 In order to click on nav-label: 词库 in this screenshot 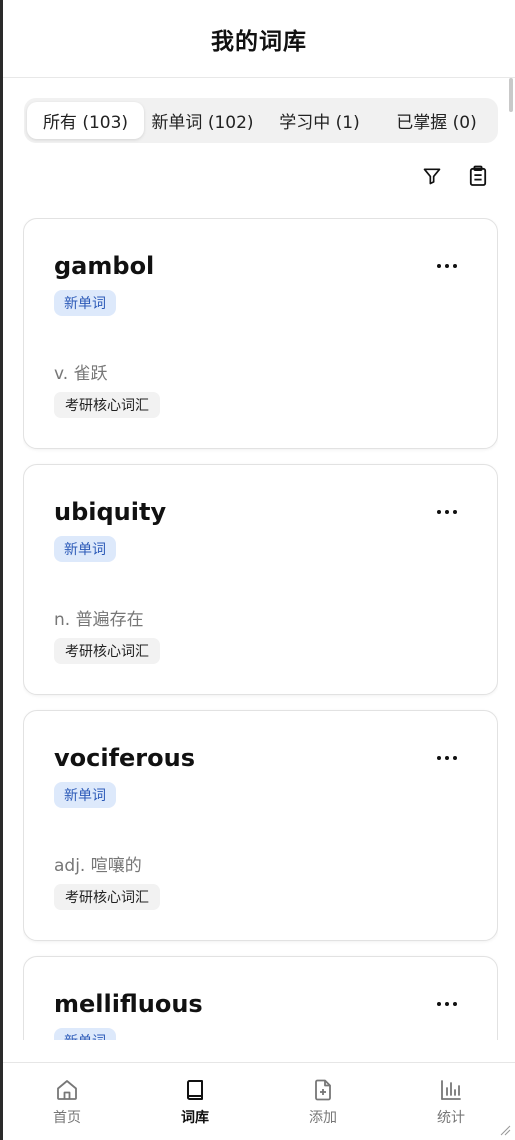, I will do `click(195, 1118)`.